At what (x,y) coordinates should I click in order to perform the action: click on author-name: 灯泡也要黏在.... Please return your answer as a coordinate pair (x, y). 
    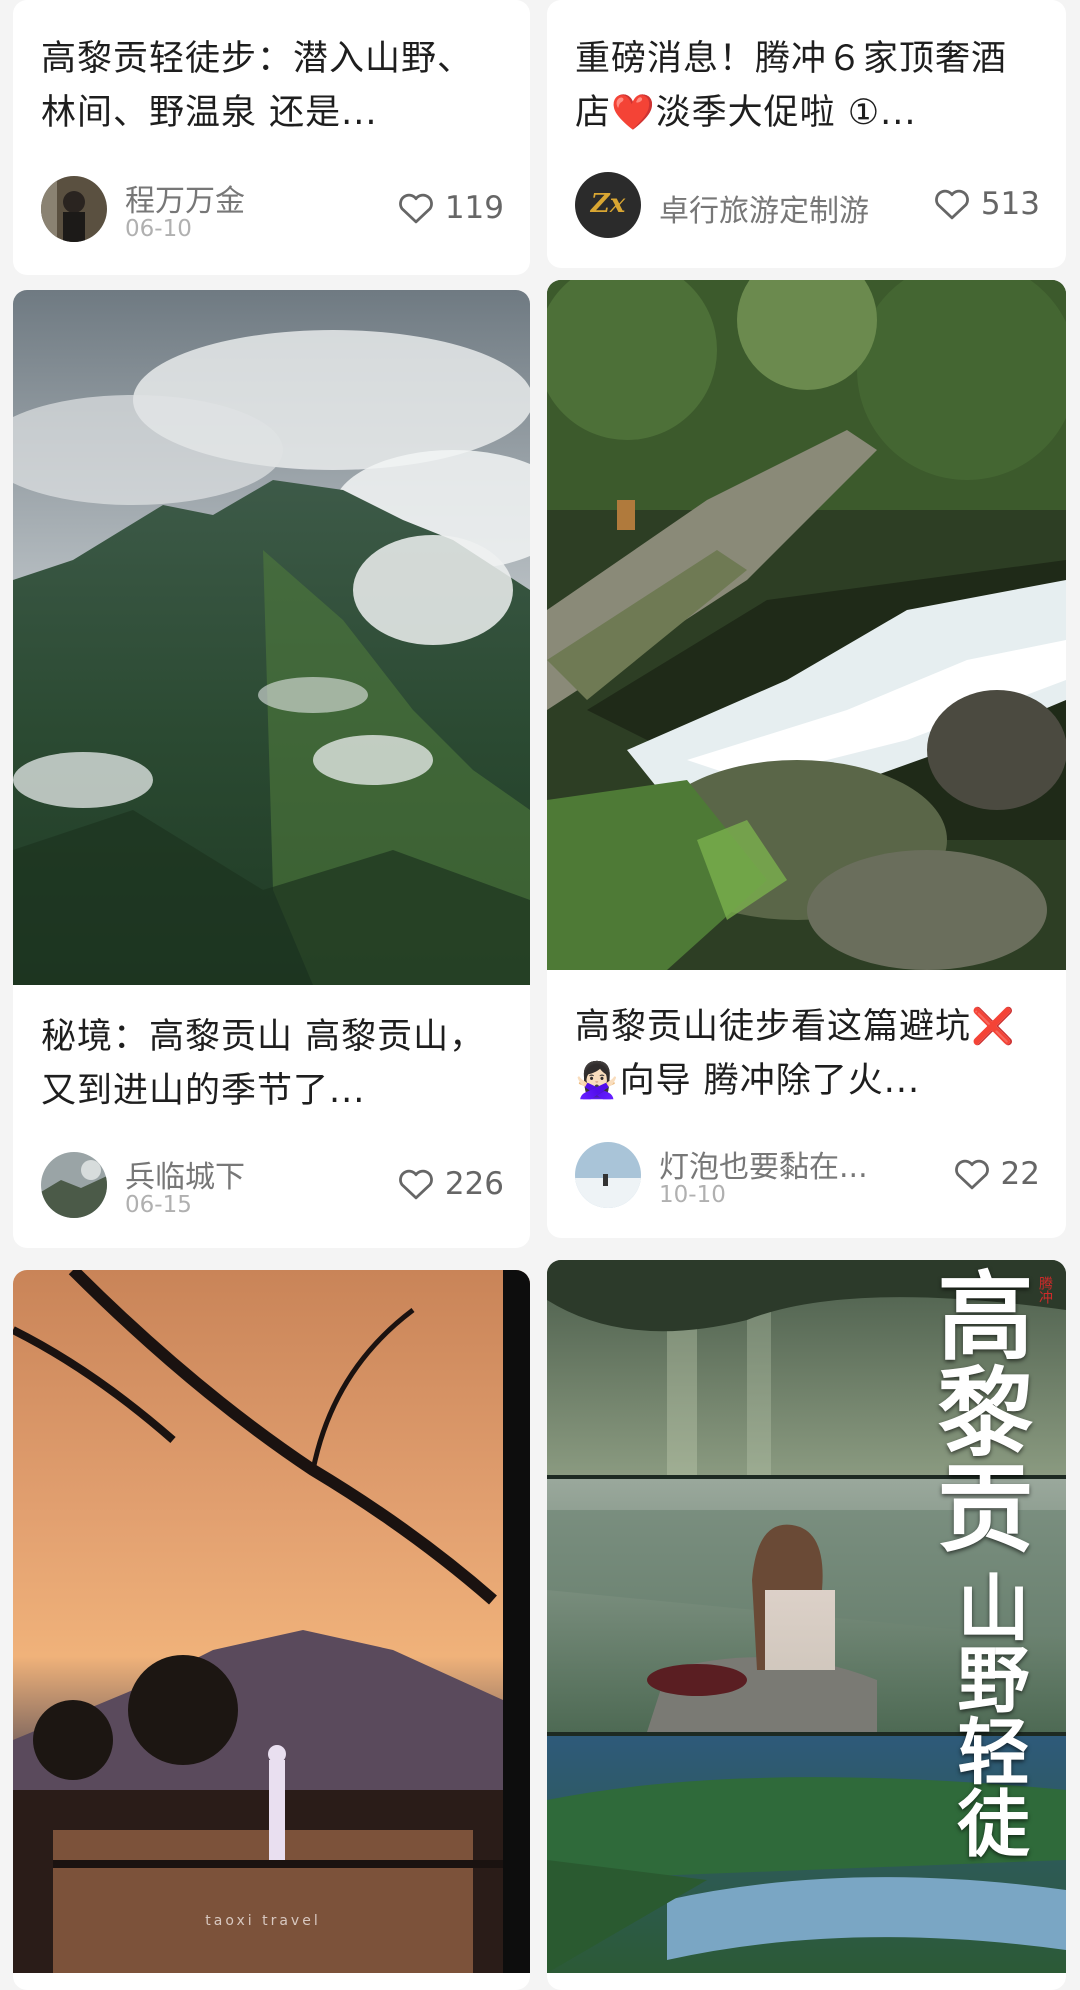
    Looking at the image, I should click on (763, 1164).